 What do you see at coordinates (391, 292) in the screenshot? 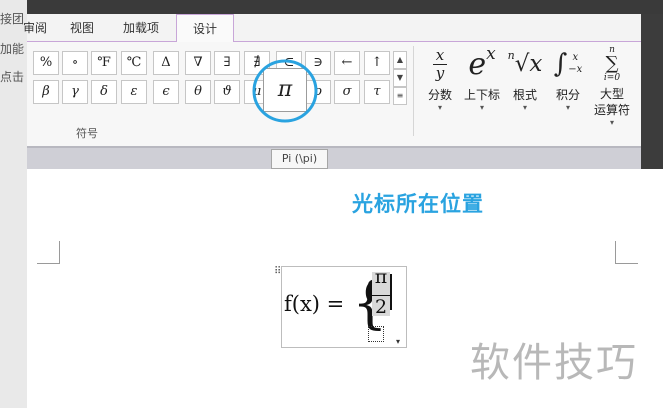
I see `text-cursor` at bounding box center [391, 292].